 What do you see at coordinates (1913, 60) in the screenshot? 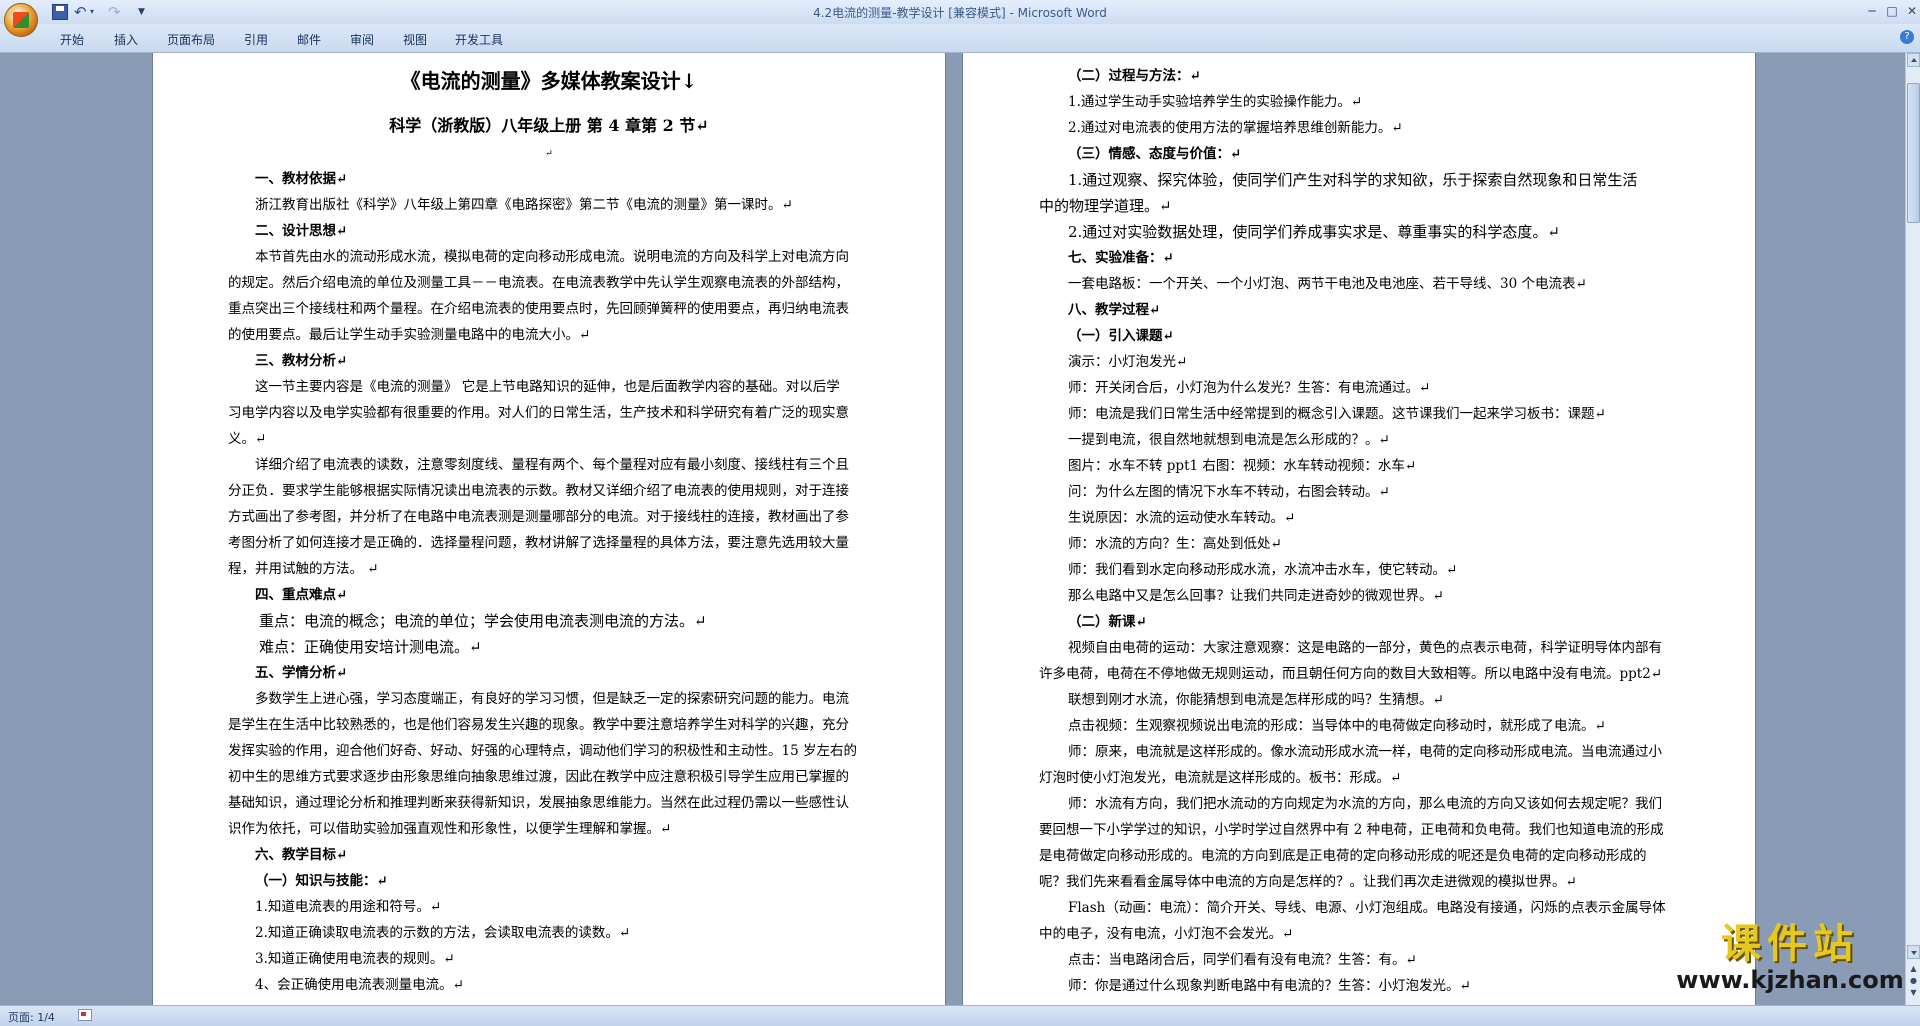
I see `scroll-up-icon` at bounding box center [1913, 60].